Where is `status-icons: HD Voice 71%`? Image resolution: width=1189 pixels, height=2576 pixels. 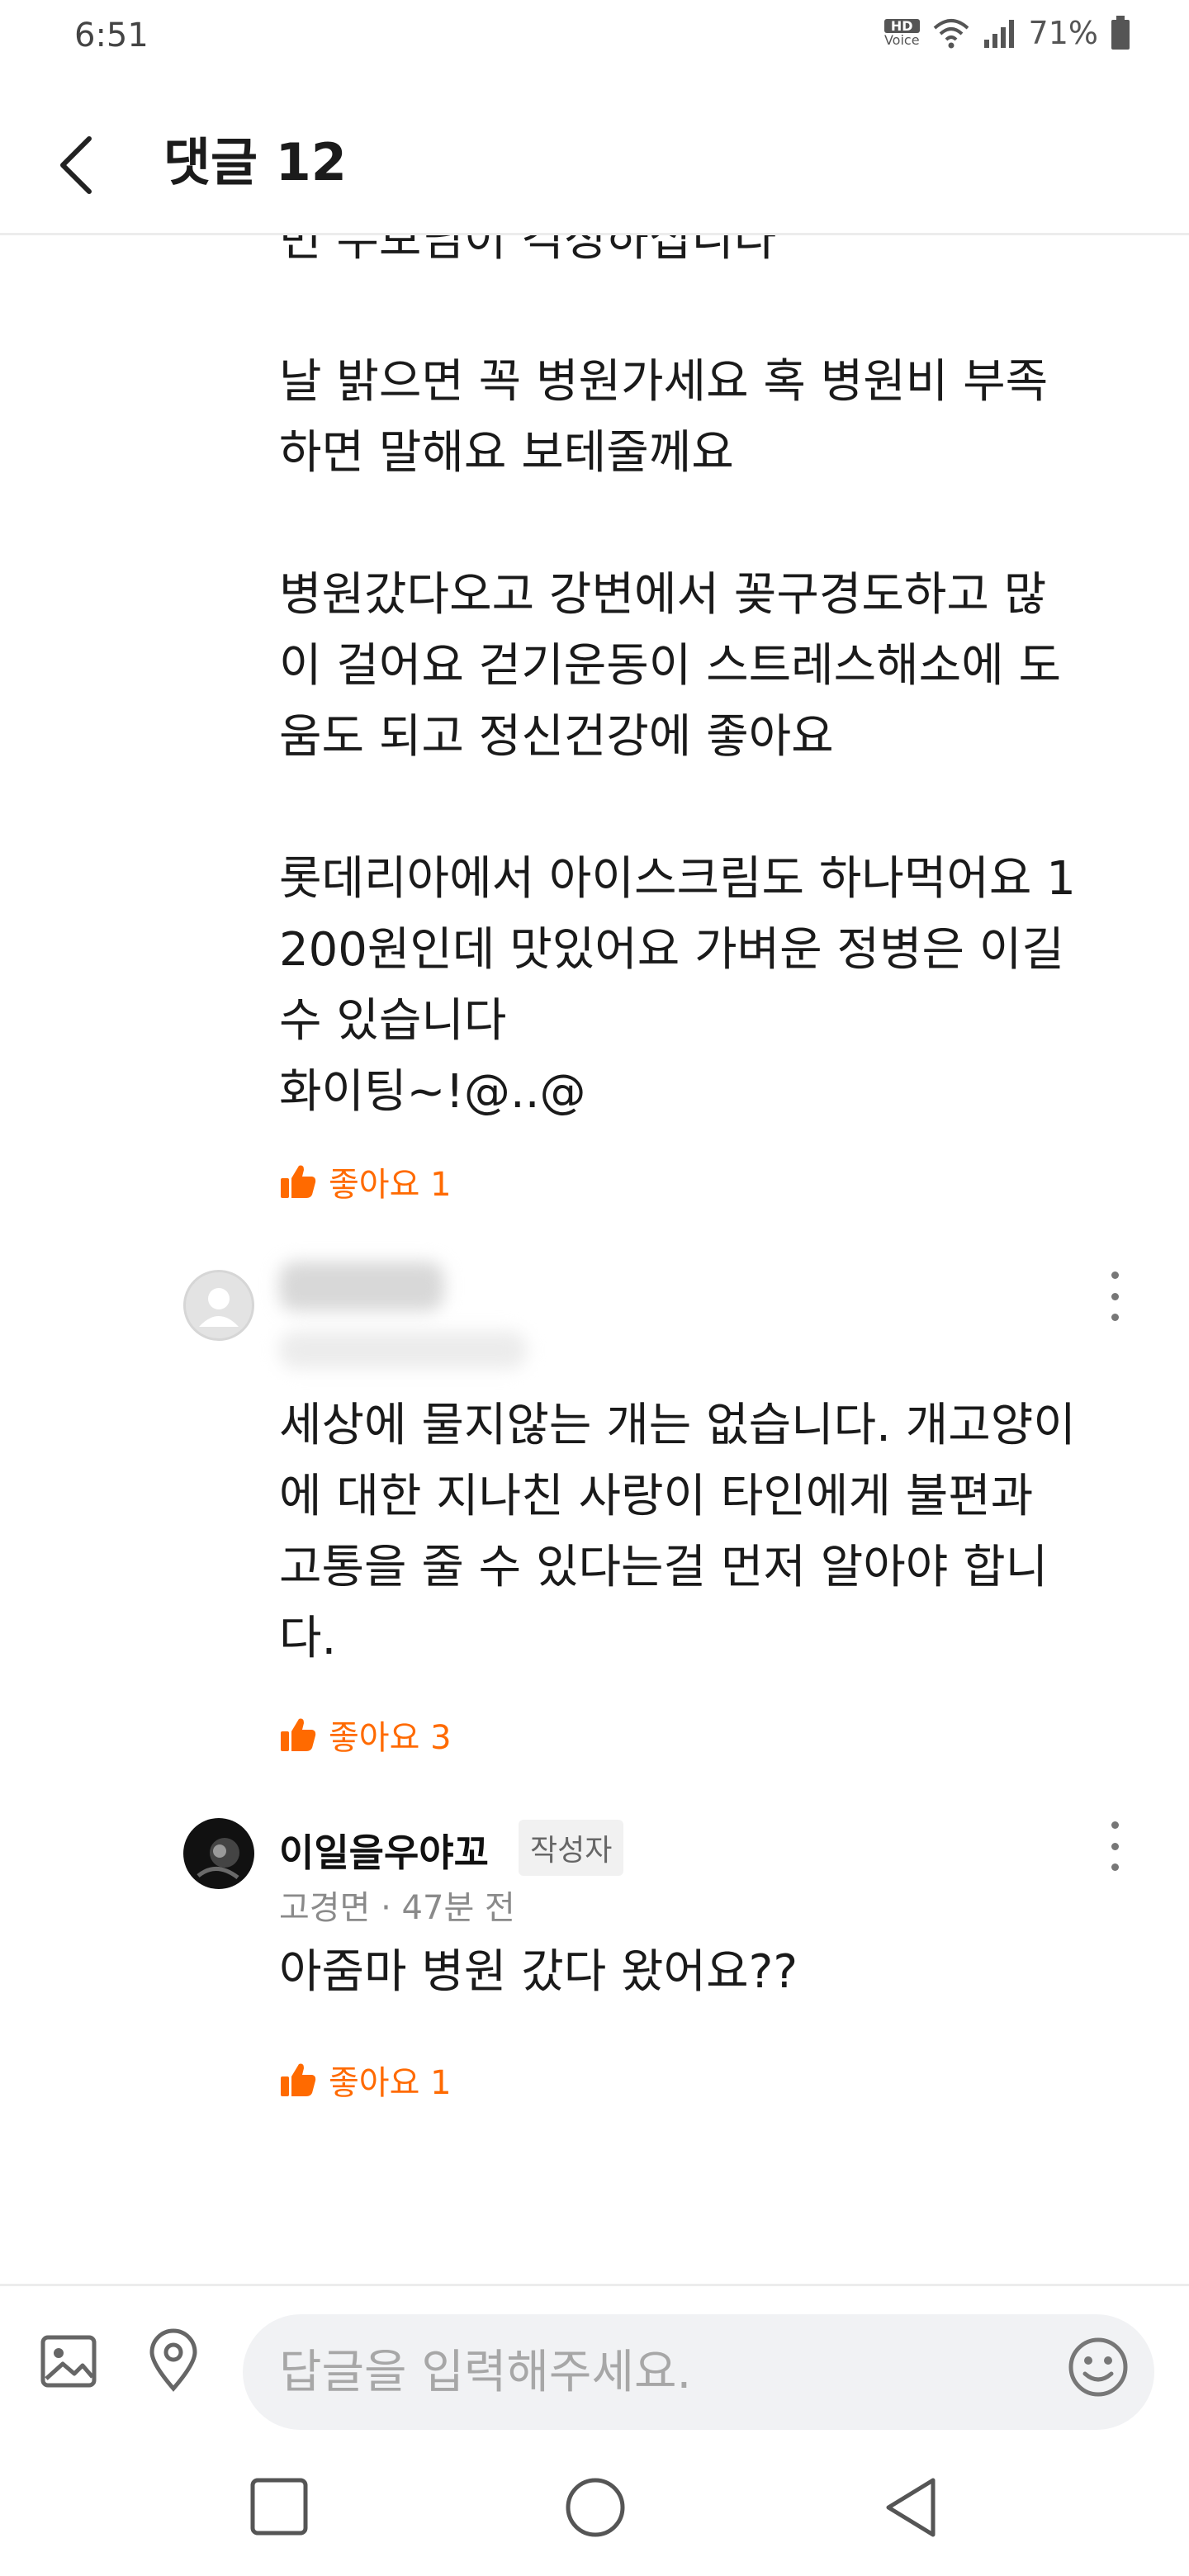
status-icons: HD Voice 71% is located at coordinates (1007, 33).